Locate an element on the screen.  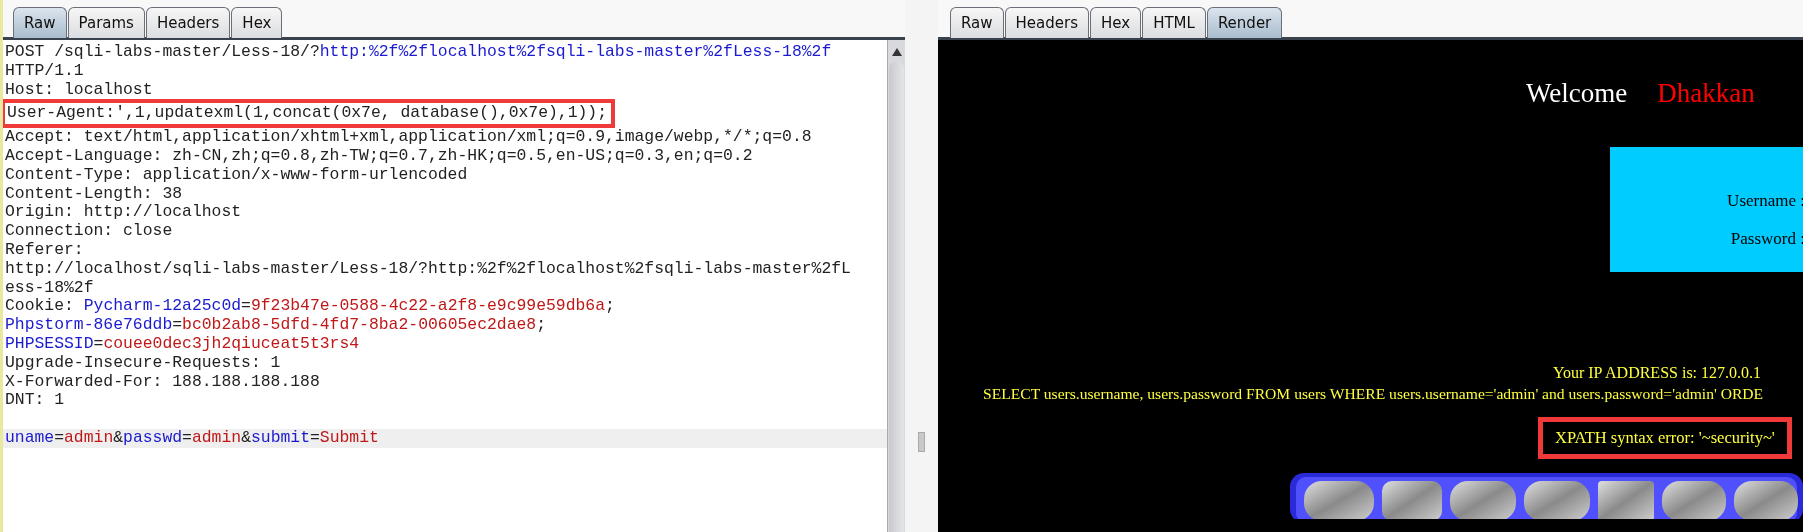
code-line: X-Forwarded-For: 188.188.188.188 is located at coordinates (162, 382).